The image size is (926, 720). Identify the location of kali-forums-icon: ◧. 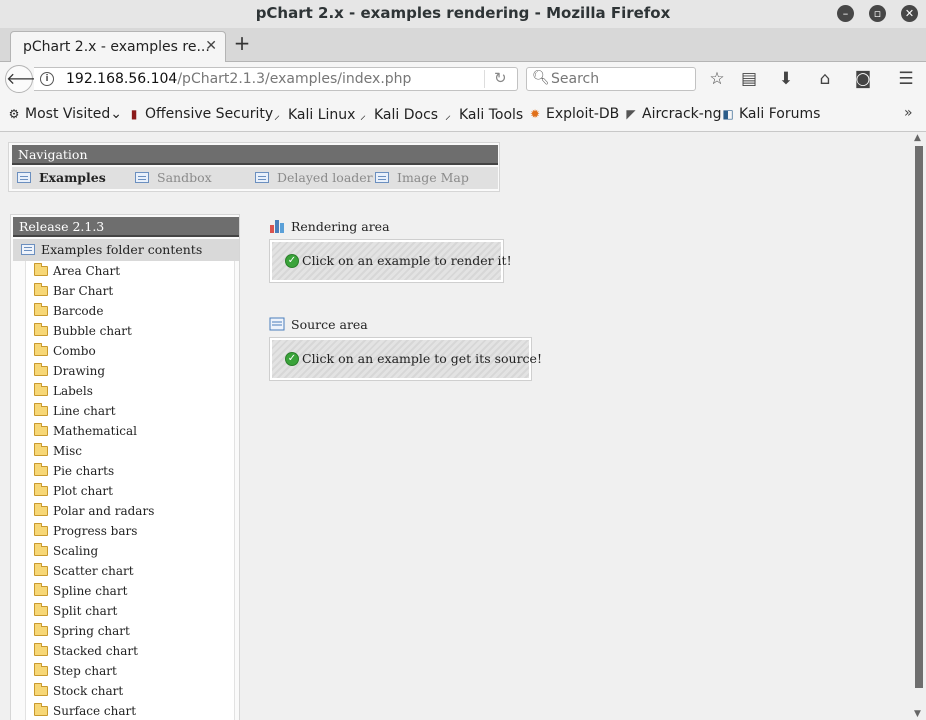
(728, 114).